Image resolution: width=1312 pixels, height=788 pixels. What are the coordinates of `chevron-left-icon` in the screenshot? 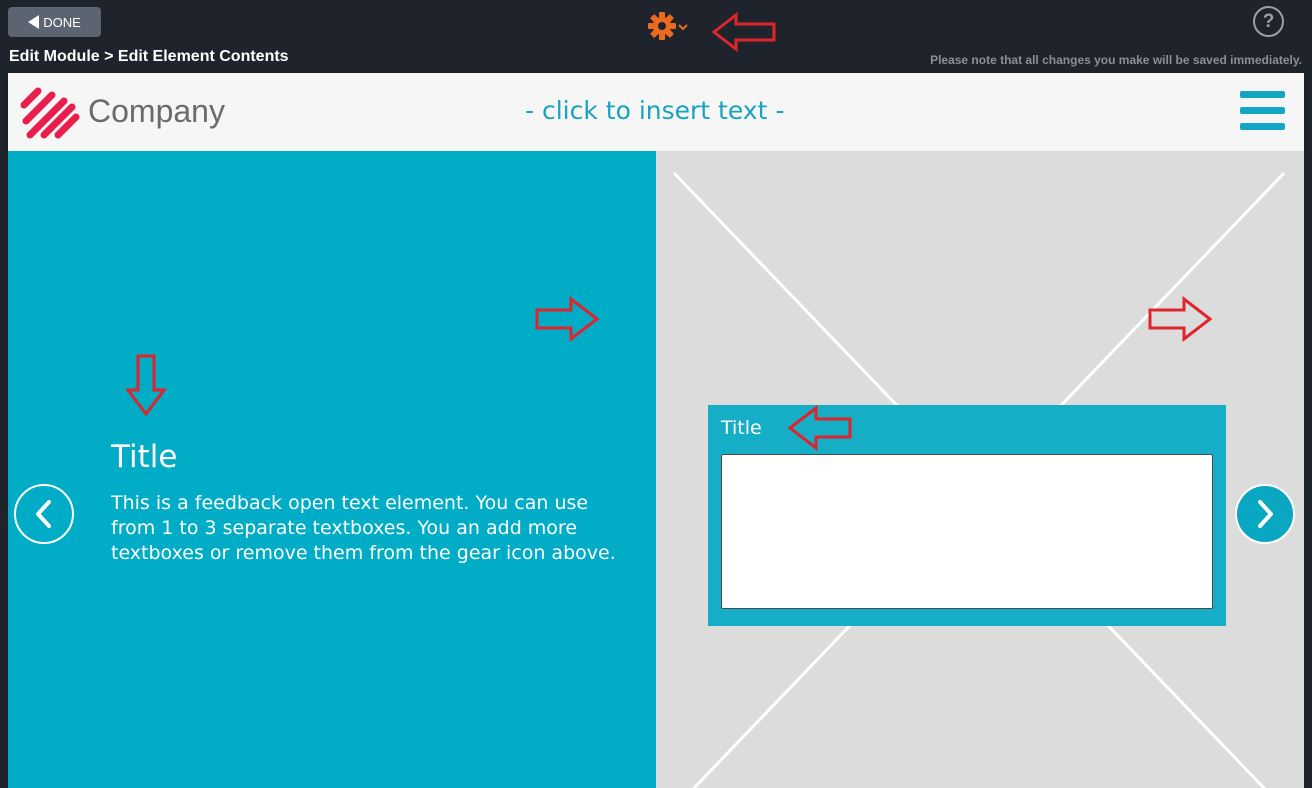 It's located at (43, 514).